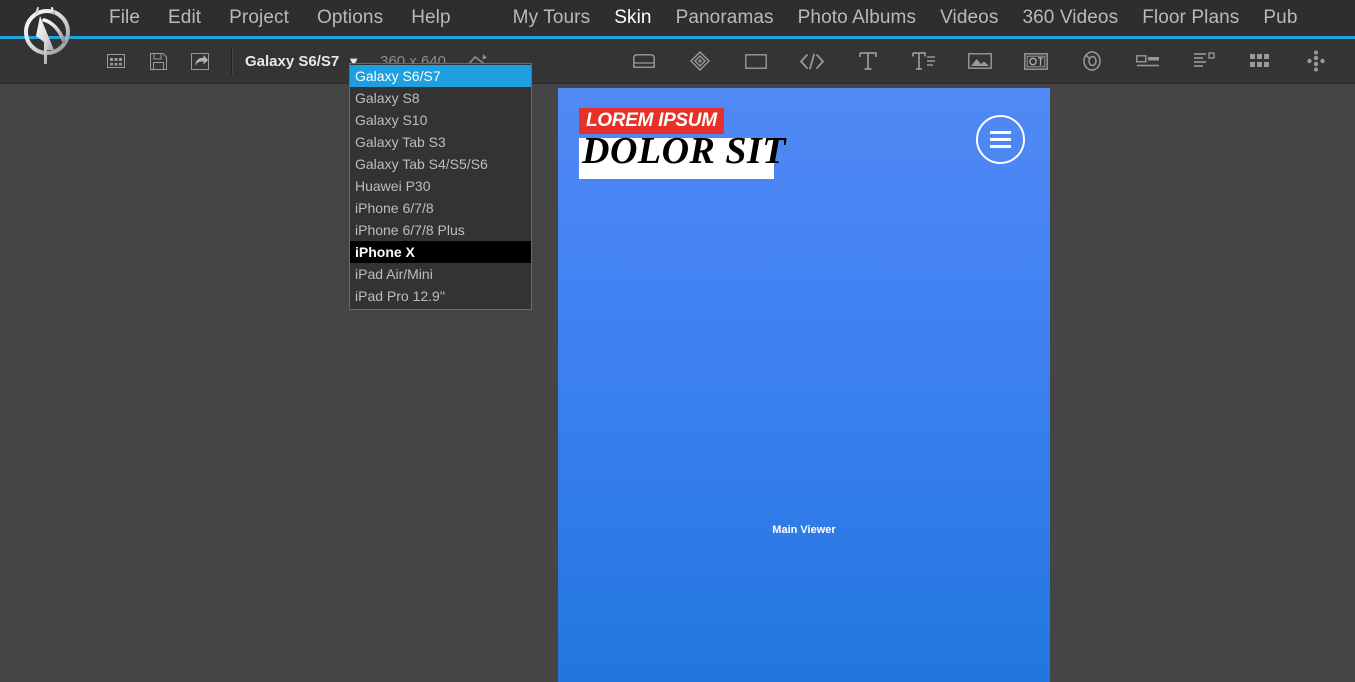 Image resolution: width=1355 pixels, height=682 pixels. I want to click on preview-title: DOLOR SIT, so click(684, 151).